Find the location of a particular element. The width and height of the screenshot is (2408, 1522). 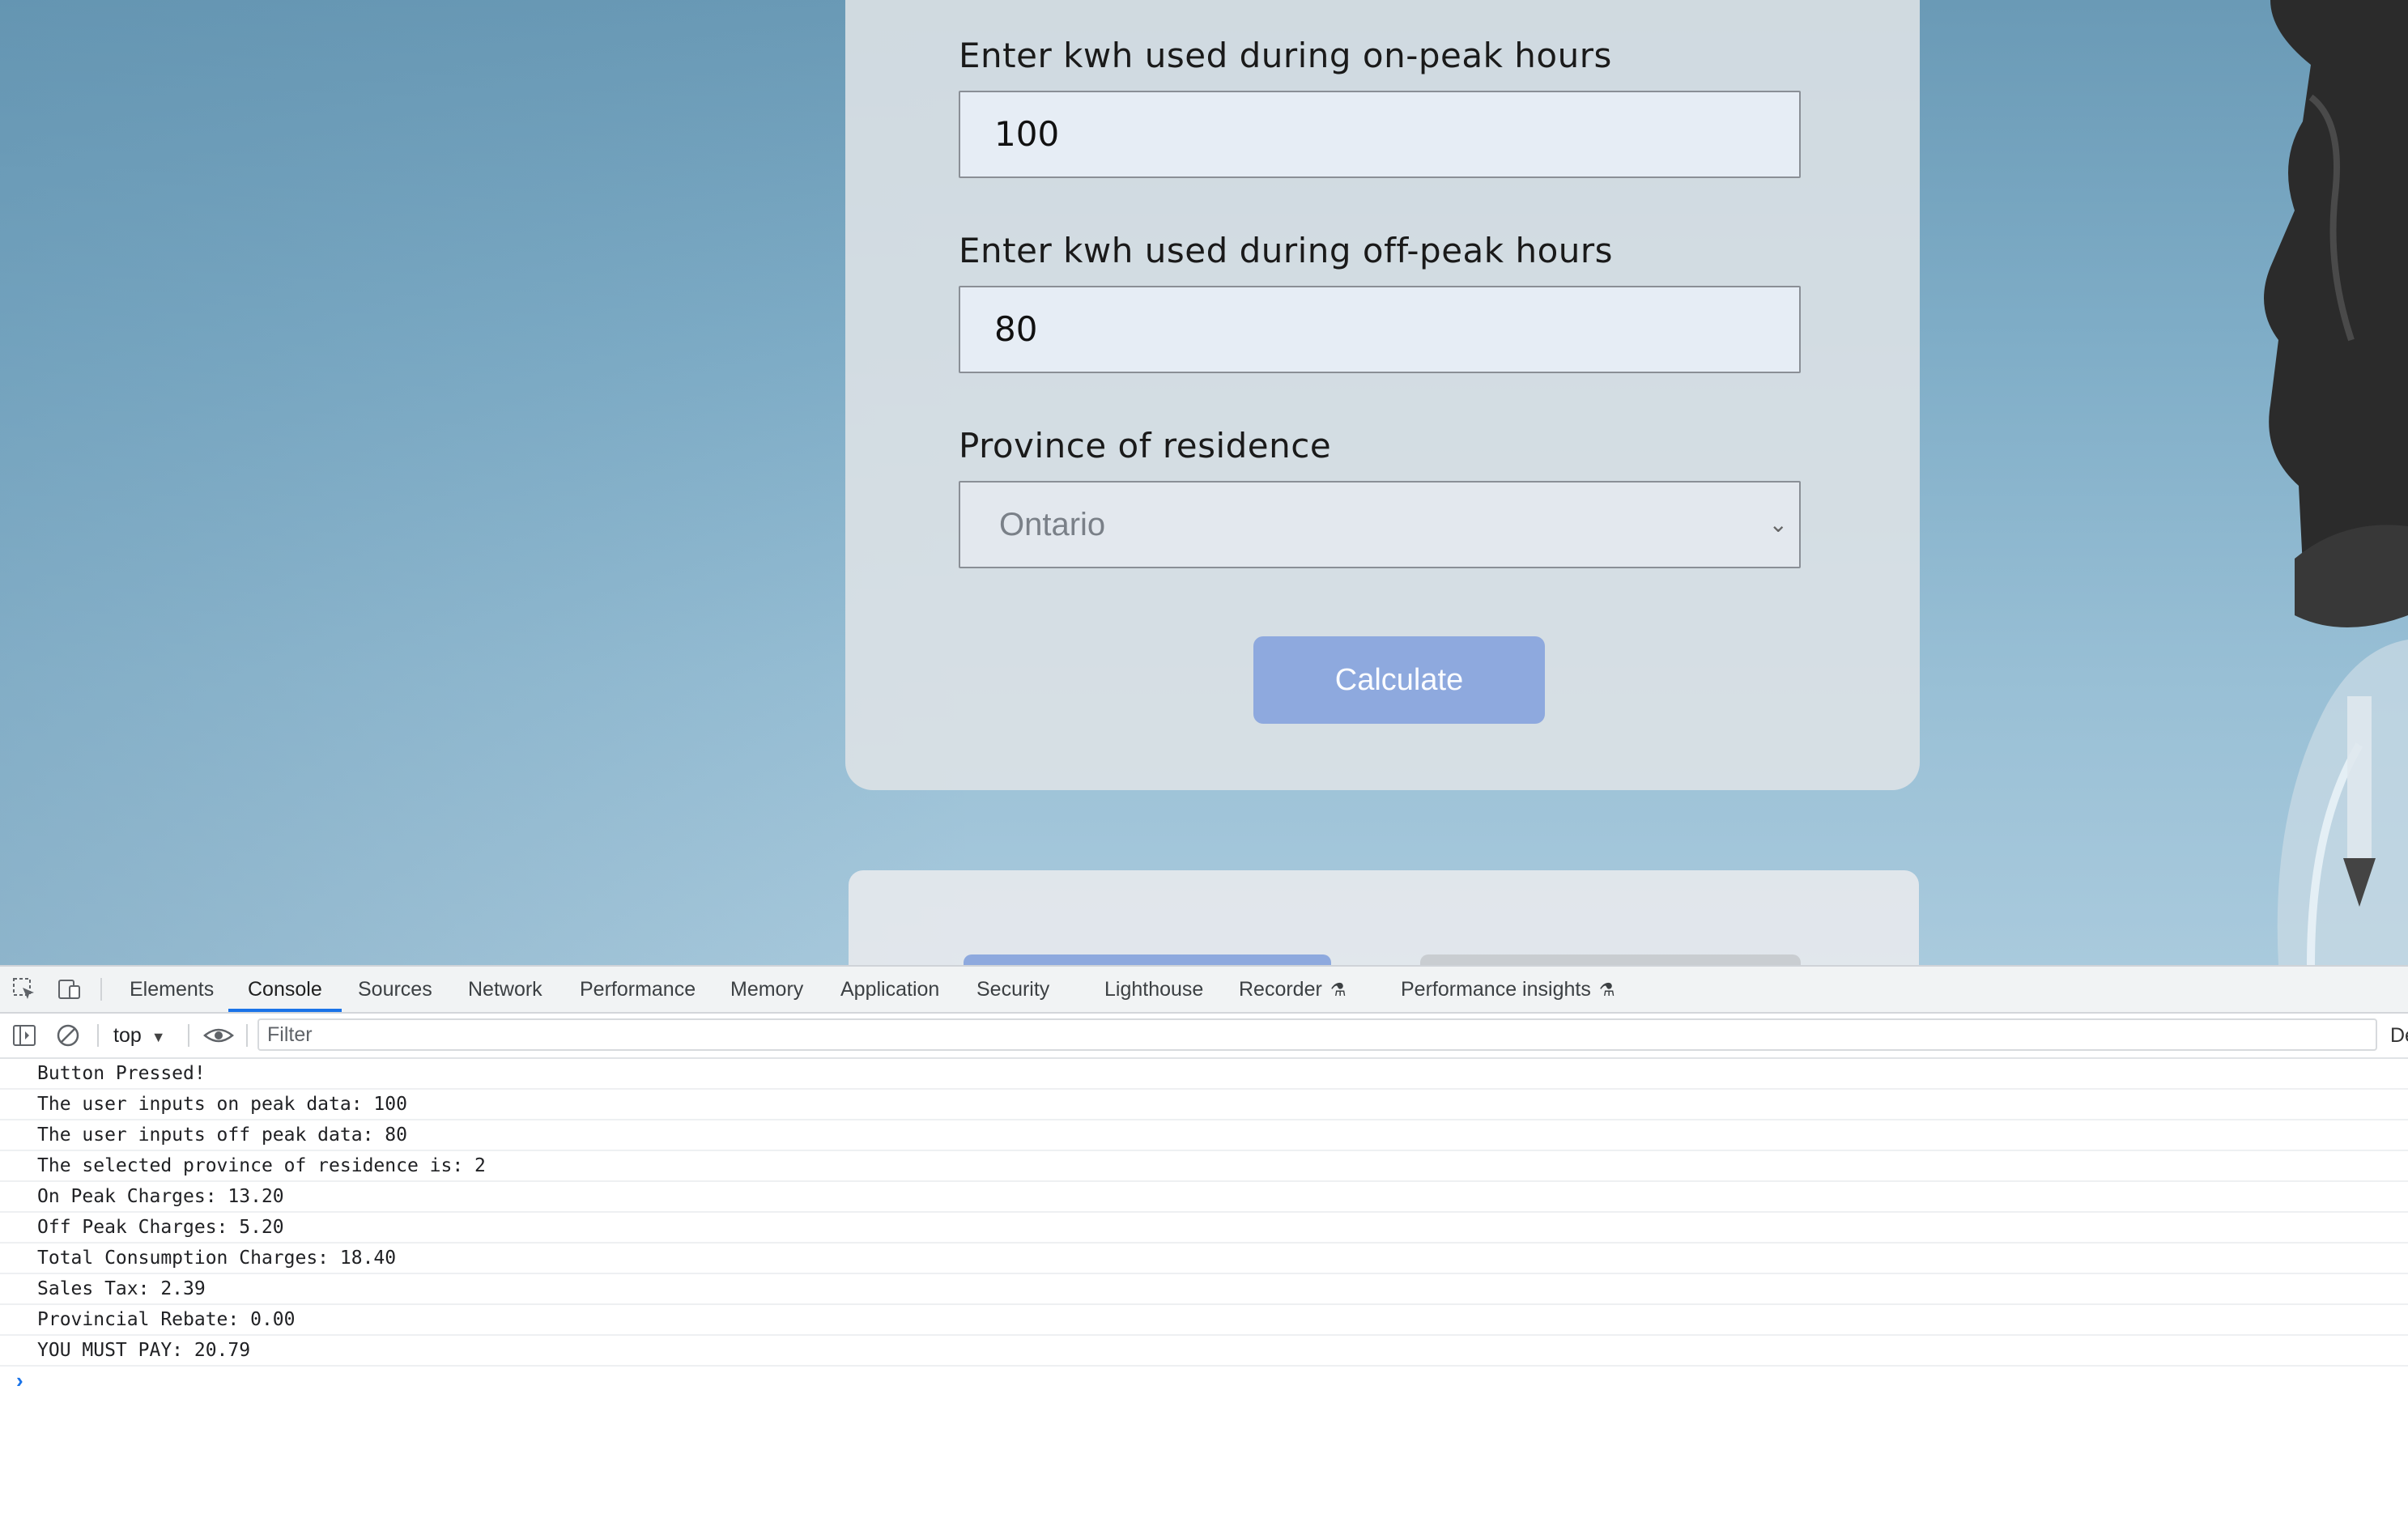

results-tab-primary is located at coordinates (1147, 959).